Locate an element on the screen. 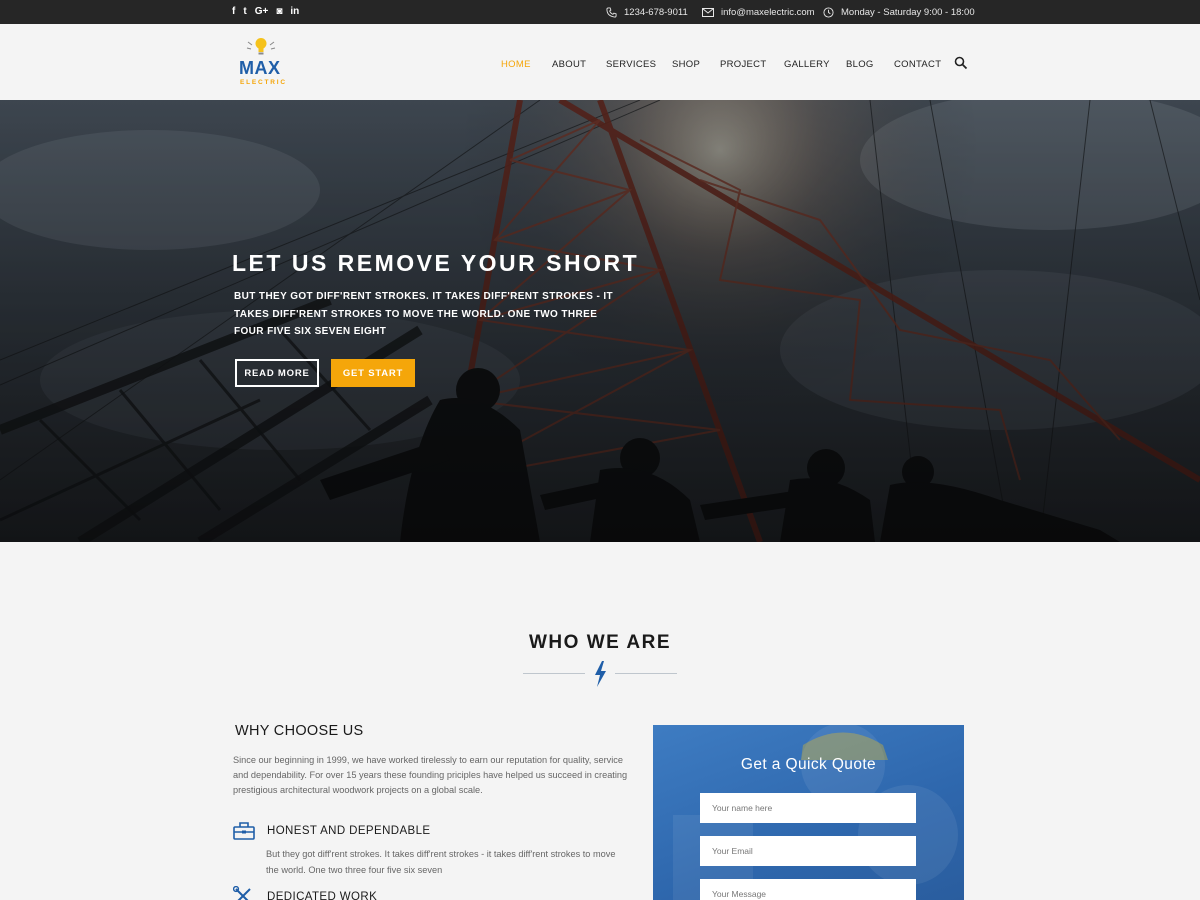 This screenshot has height=900, width=1200. social-links: f t G+ ◙ in is located at coordinates (265, 12).